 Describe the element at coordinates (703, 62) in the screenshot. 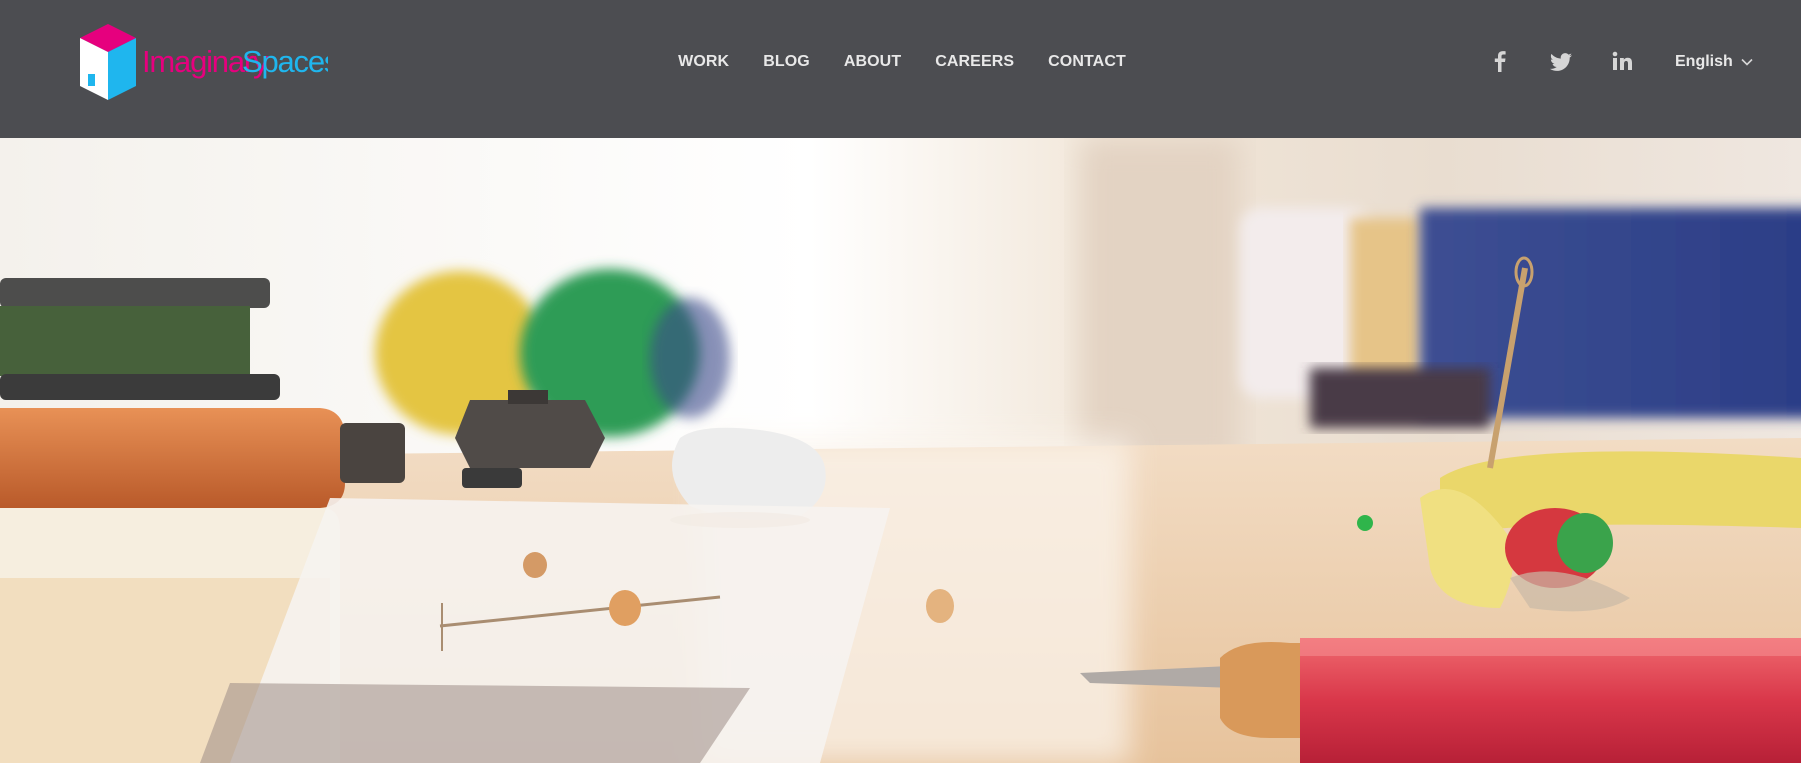

I see `nav-work: WORK` at that location.